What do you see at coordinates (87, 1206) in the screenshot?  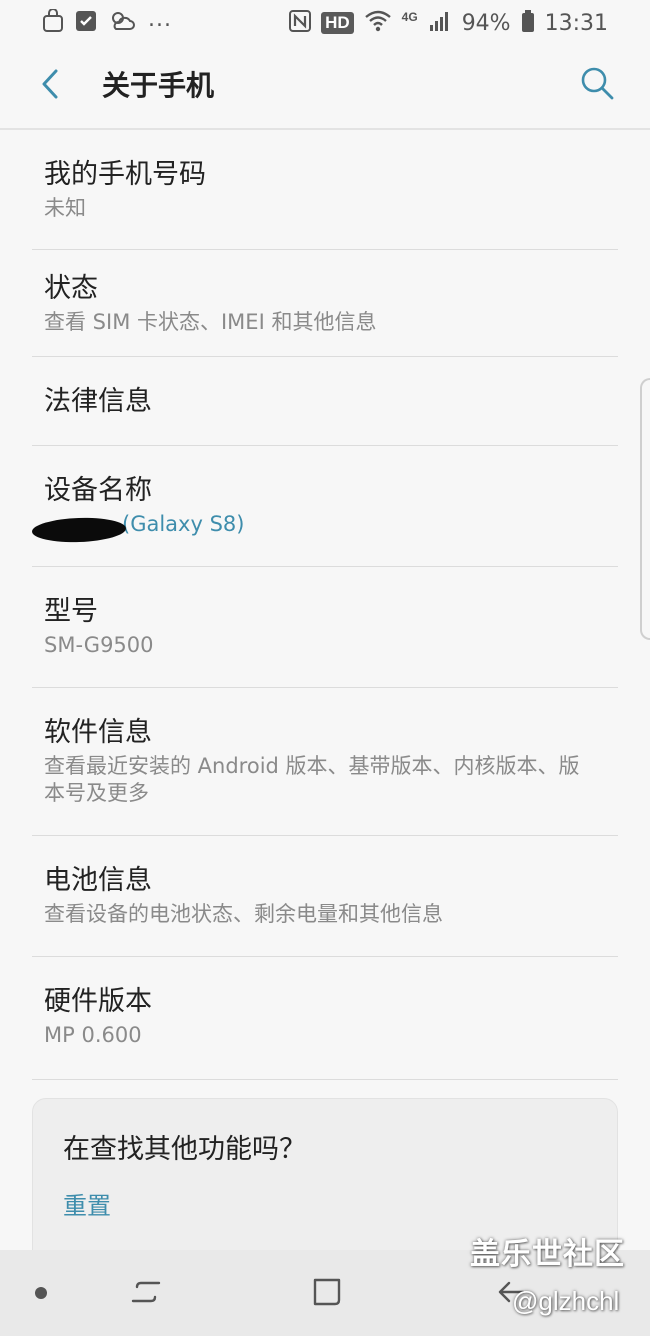 I see `reset-link: 重置` at bounding box center [87, 1206].